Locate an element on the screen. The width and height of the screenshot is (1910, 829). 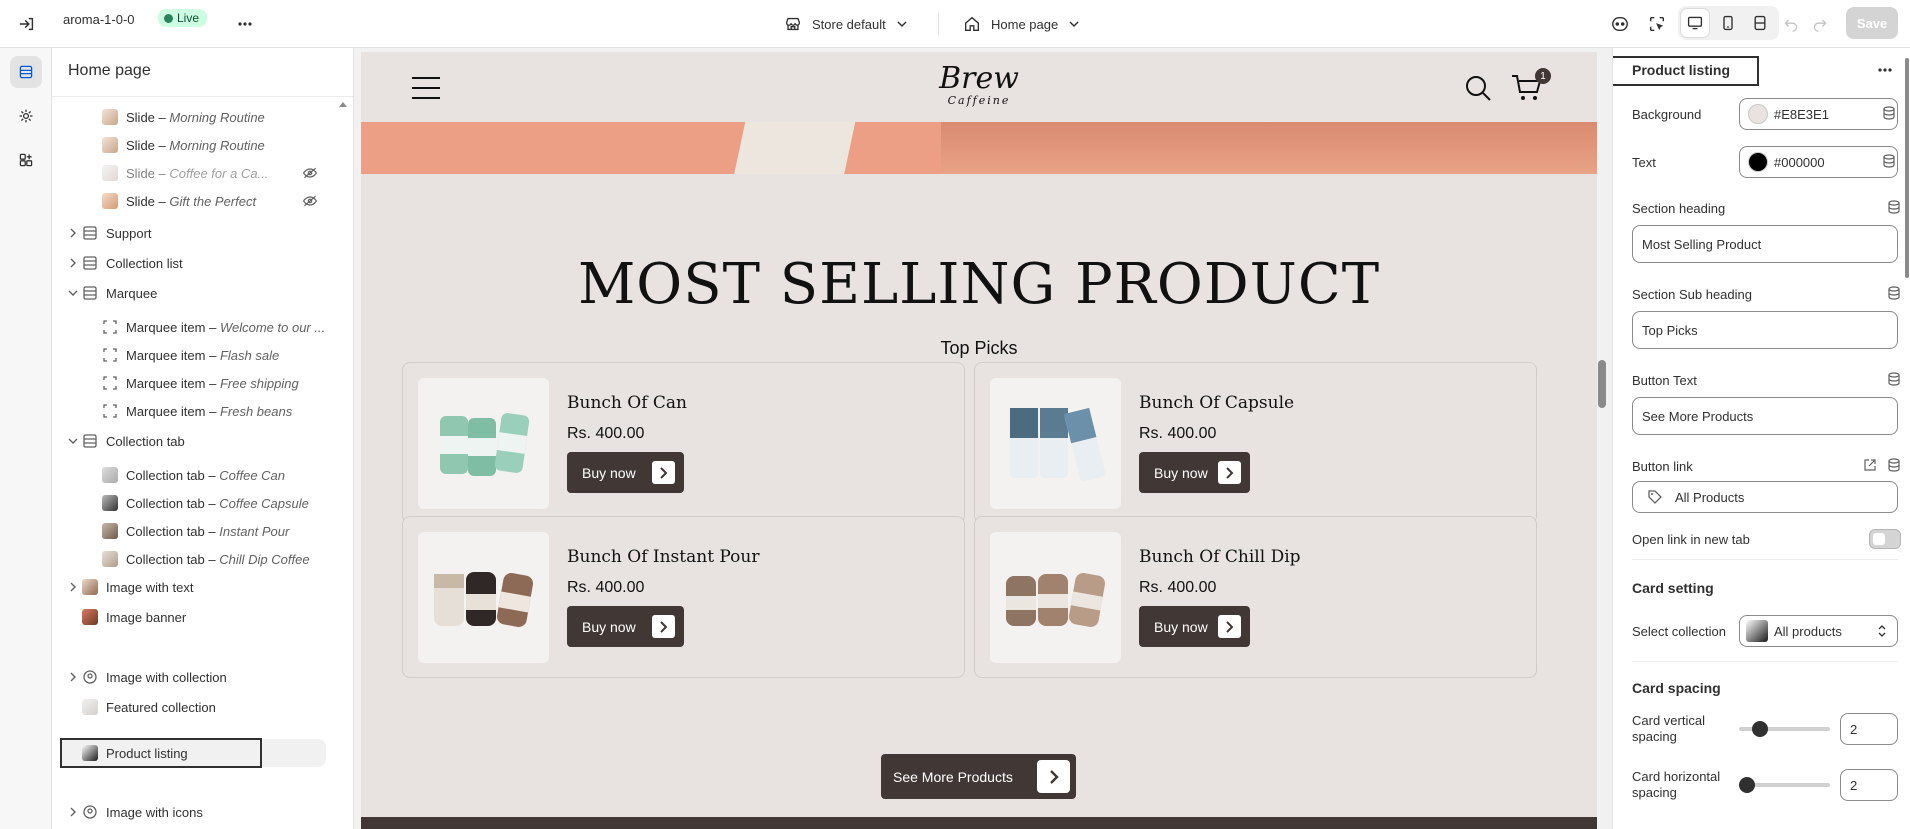
tree-section-featured-collection: Featured collection is located at coordinates (149, 707).